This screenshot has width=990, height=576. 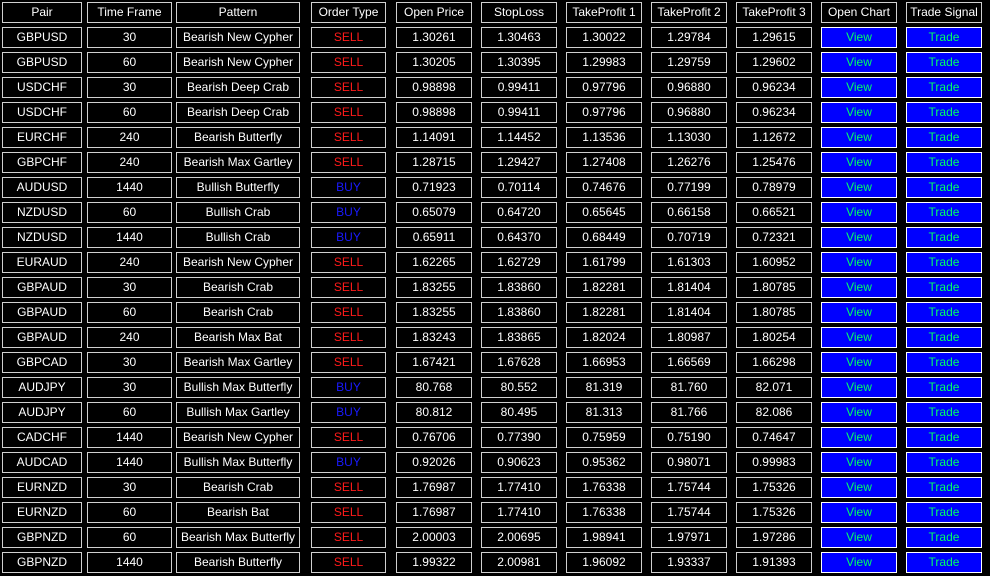 What do you see at coordinates (689, 112) in the screenshot?
I see `takeprofit-2-cell: 0.96880` at bounding box center [689, 112].